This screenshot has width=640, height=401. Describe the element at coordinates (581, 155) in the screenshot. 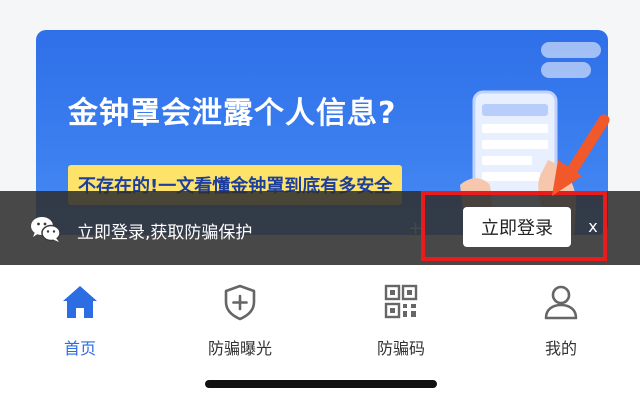

I see `annotation-arrow-icon` at that location.